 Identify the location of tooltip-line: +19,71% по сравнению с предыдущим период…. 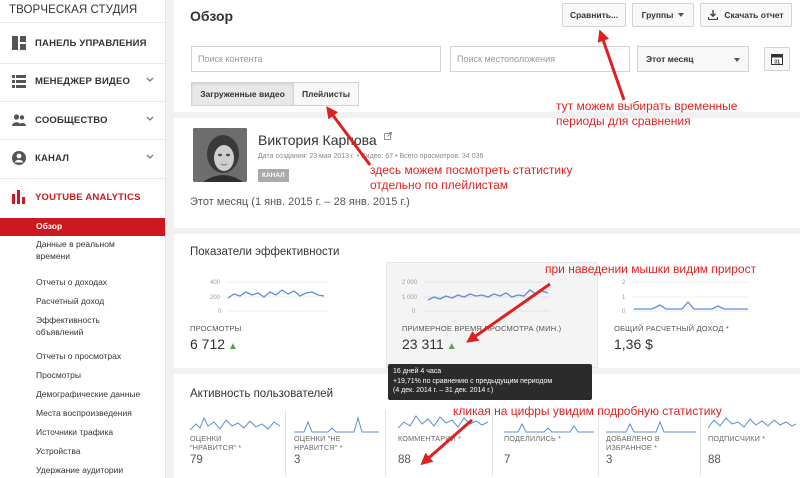
(473, 381).